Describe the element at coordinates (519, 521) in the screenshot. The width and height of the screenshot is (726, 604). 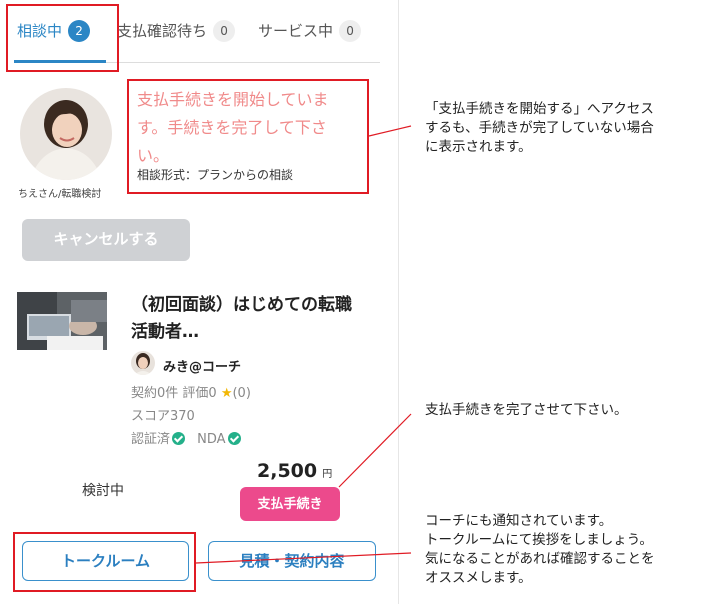
I see `note-talkroom-line-1: コーチにも通知されています。` at that location.